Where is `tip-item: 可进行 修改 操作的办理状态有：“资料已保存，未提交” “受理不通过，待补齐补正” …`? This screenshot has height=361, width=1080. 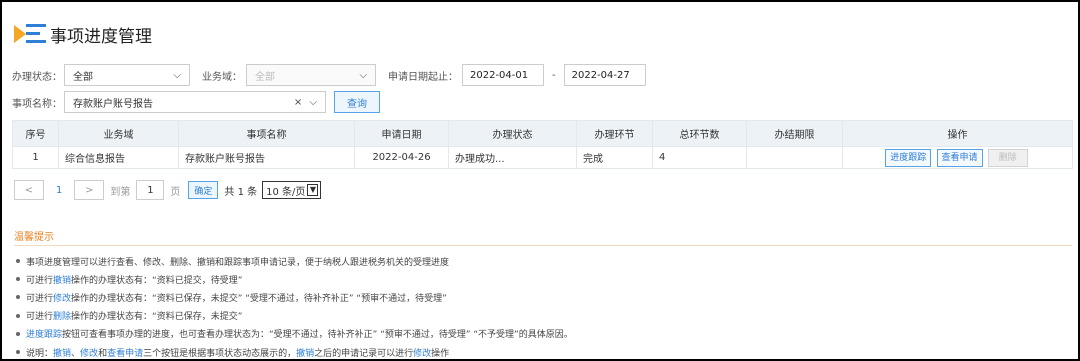 tip-item: 可进行 修改 操作的办理状态有：“资料已保存，未提交” “受理不通过，待补齐补正” … is located at coordinates (294, 297).